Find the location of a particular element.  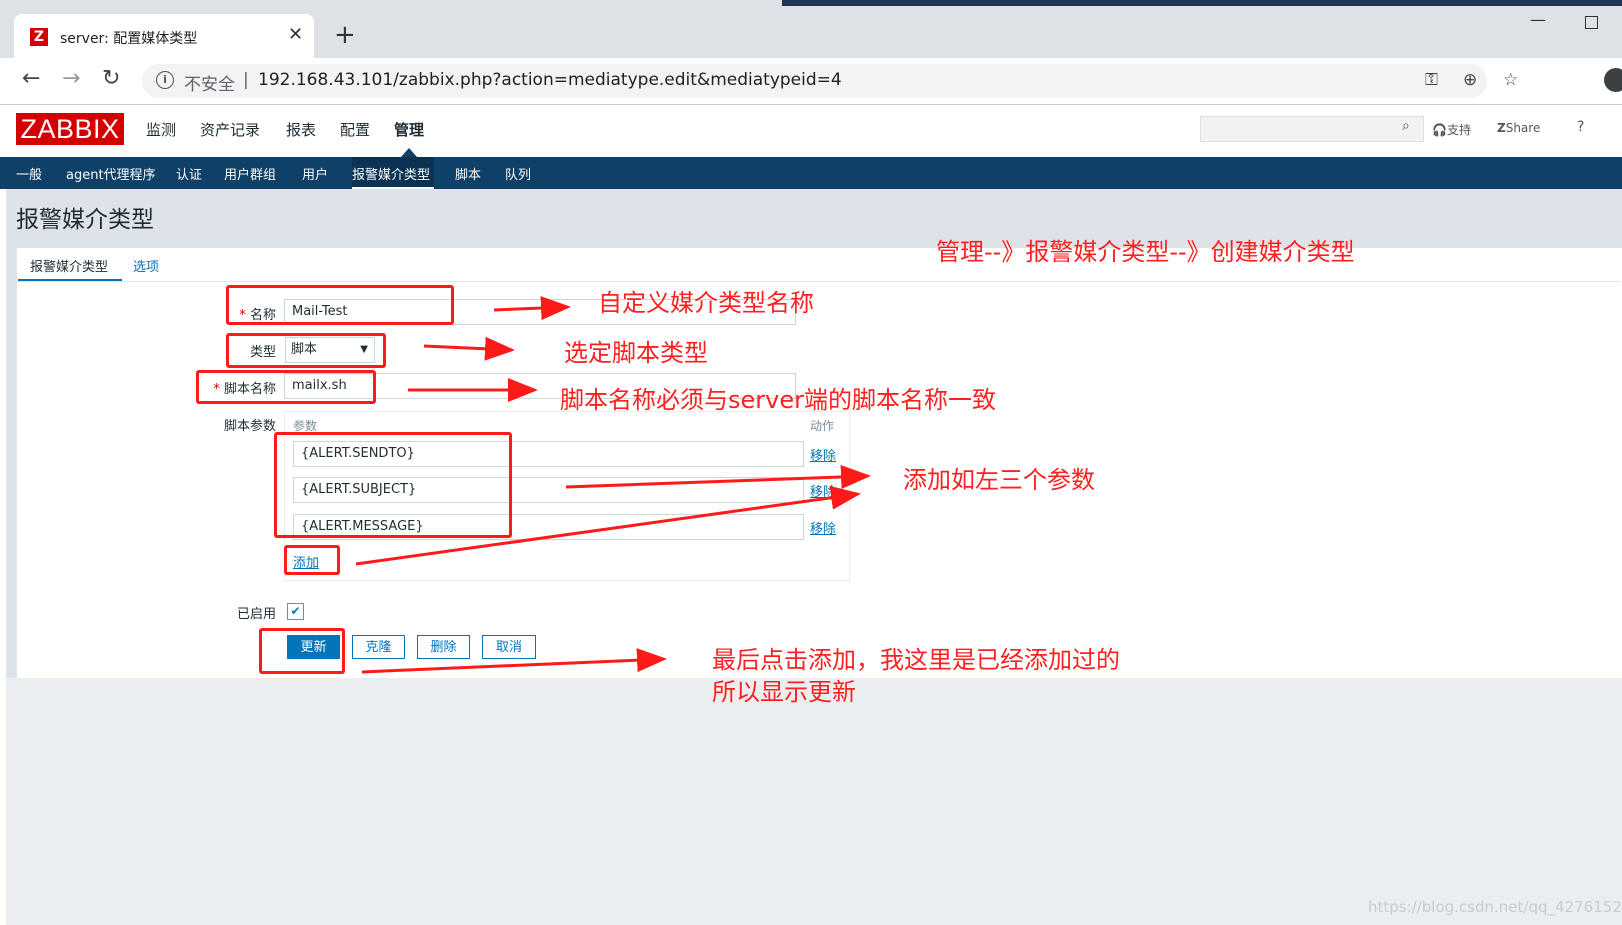

annotation-update-note-1: 最后点击添加，我这里是已经添加过的 is located at coordinates (916, 660).